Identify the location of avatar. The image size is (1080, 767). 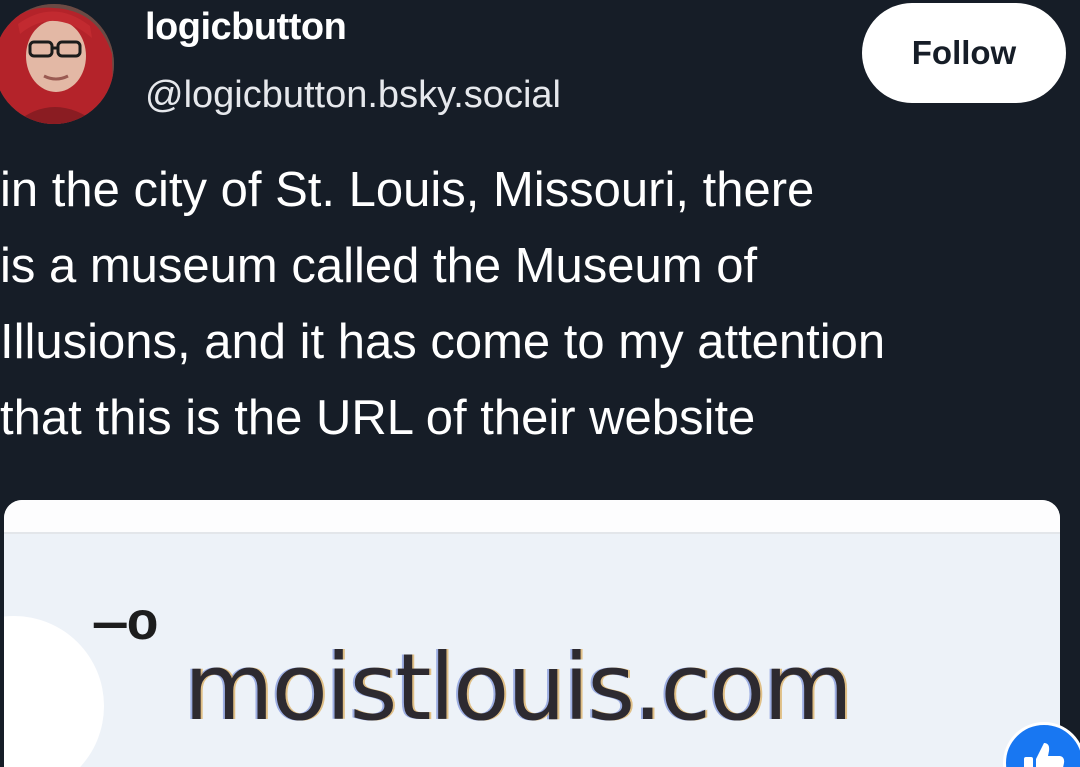
(57, 64).